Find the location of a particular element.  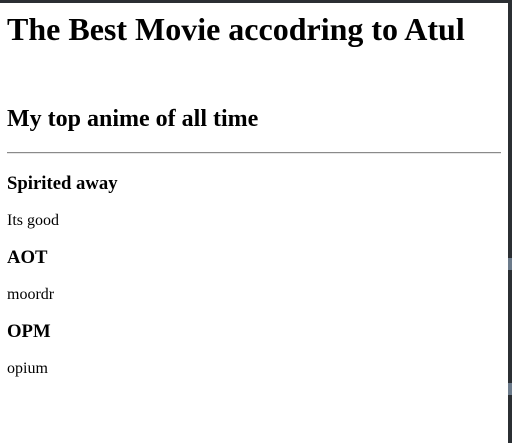

anime-title: OPM is located at coordinates (29, 331).